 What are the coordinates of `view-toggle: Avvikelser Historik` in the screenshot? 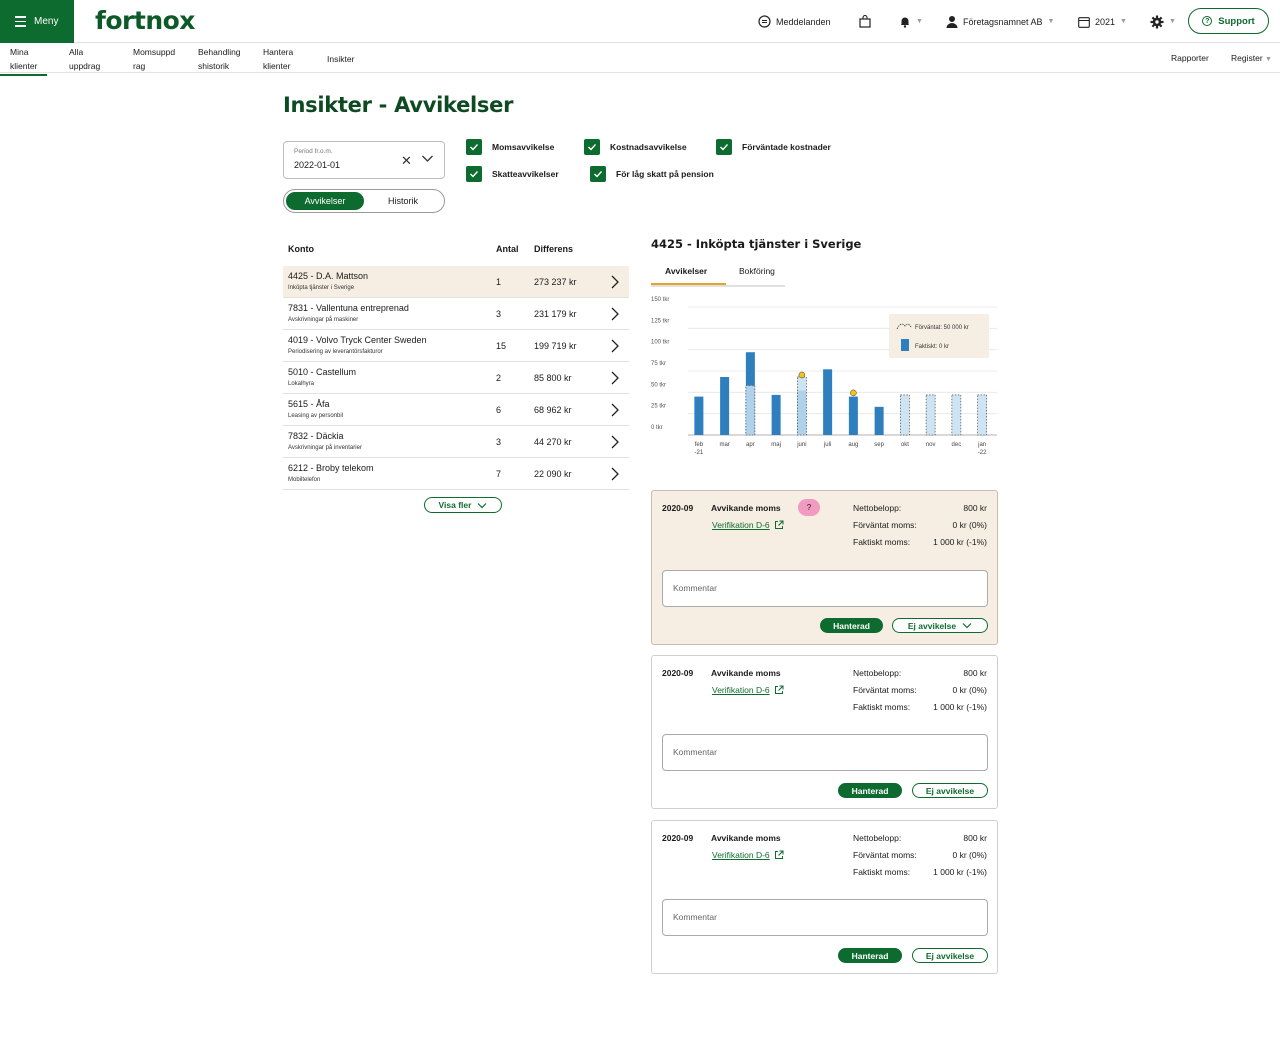 It's located at (364, 201).